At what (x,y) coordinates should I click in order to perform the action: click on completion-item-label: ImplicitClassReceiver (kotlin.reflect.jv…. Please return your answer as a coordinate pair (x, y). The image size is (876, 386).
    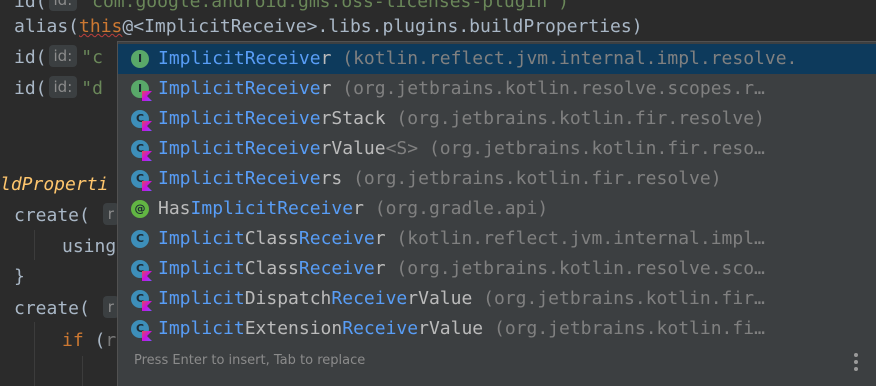
    Looking at the image, I should click on (461, 238).